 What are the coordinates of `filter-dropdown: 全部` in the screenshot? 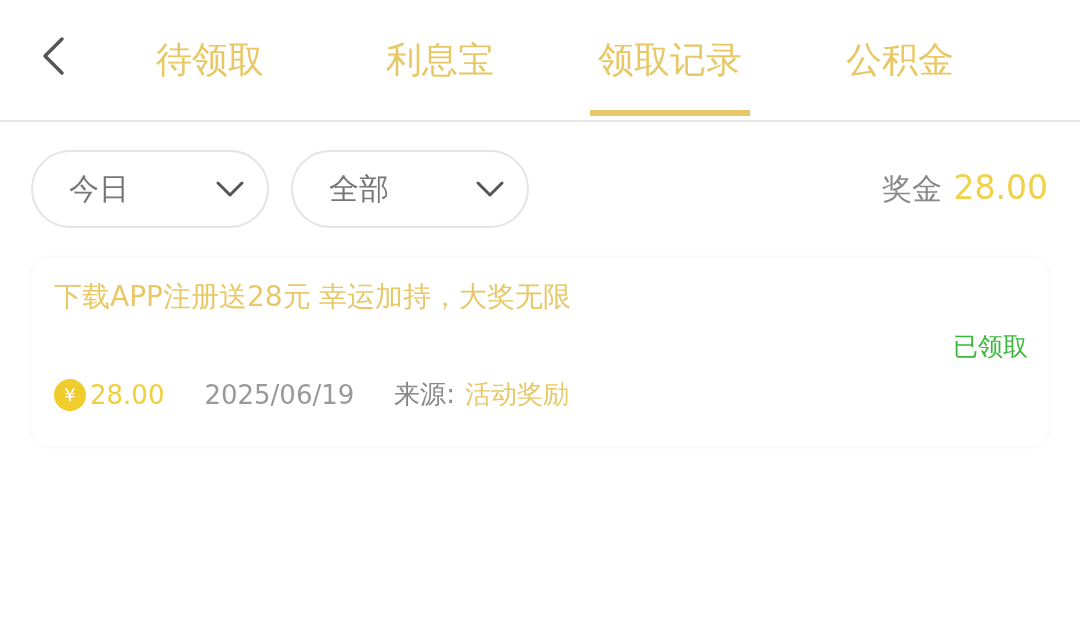 It's located at (410, 189).